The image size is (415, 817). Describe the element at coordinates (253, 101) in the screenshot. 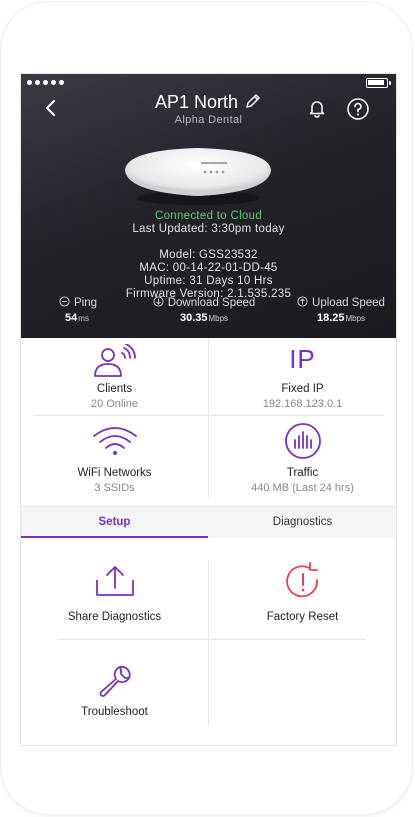

I see `edit-pencil-icon` at that location.